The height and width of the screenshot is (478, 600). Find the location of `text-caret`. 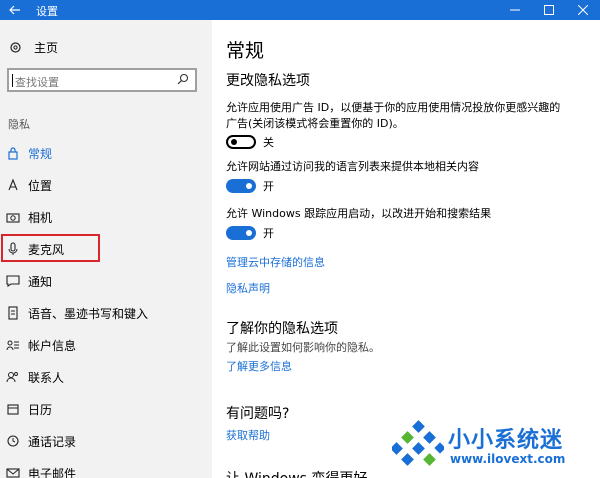

text-caret is located at coordinates (12, 80).